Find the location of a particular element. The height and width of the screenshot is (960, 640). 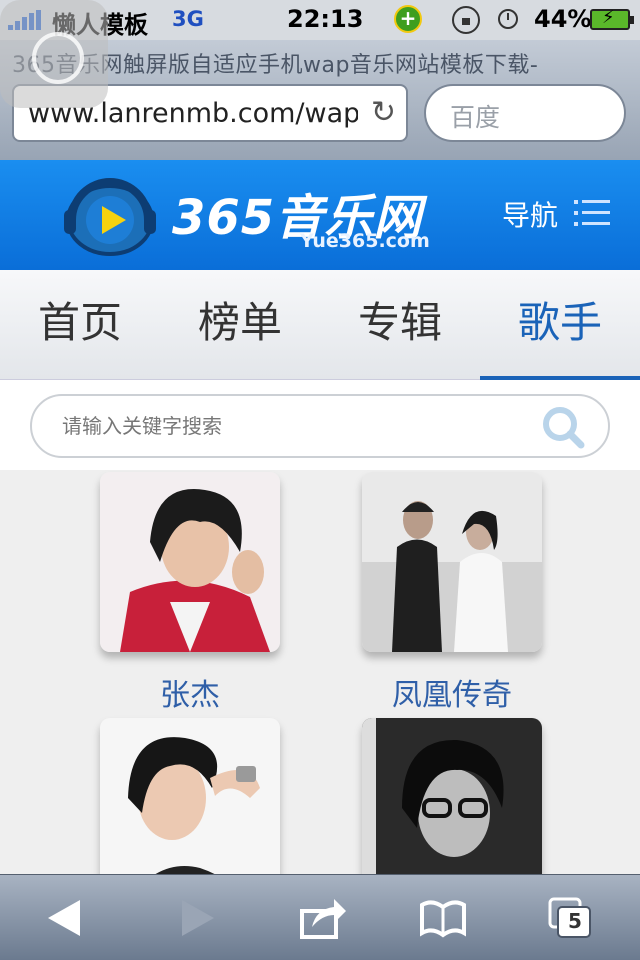

tab-singers: 歌手 is located at coordinates (560, 325).